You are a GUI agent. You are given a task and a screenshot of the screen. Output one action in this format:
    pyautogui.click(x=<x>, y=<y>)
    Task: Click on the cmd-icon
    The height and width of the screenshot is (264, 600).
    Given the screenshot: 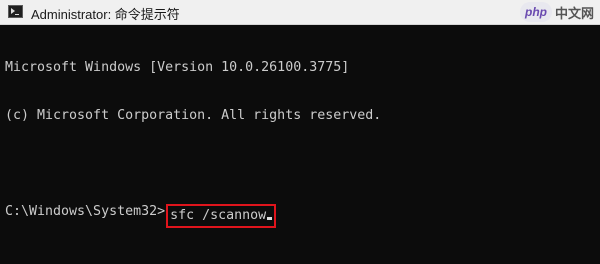 What is the action you would take?
    pyautogui.click(x=15, y=11)
    